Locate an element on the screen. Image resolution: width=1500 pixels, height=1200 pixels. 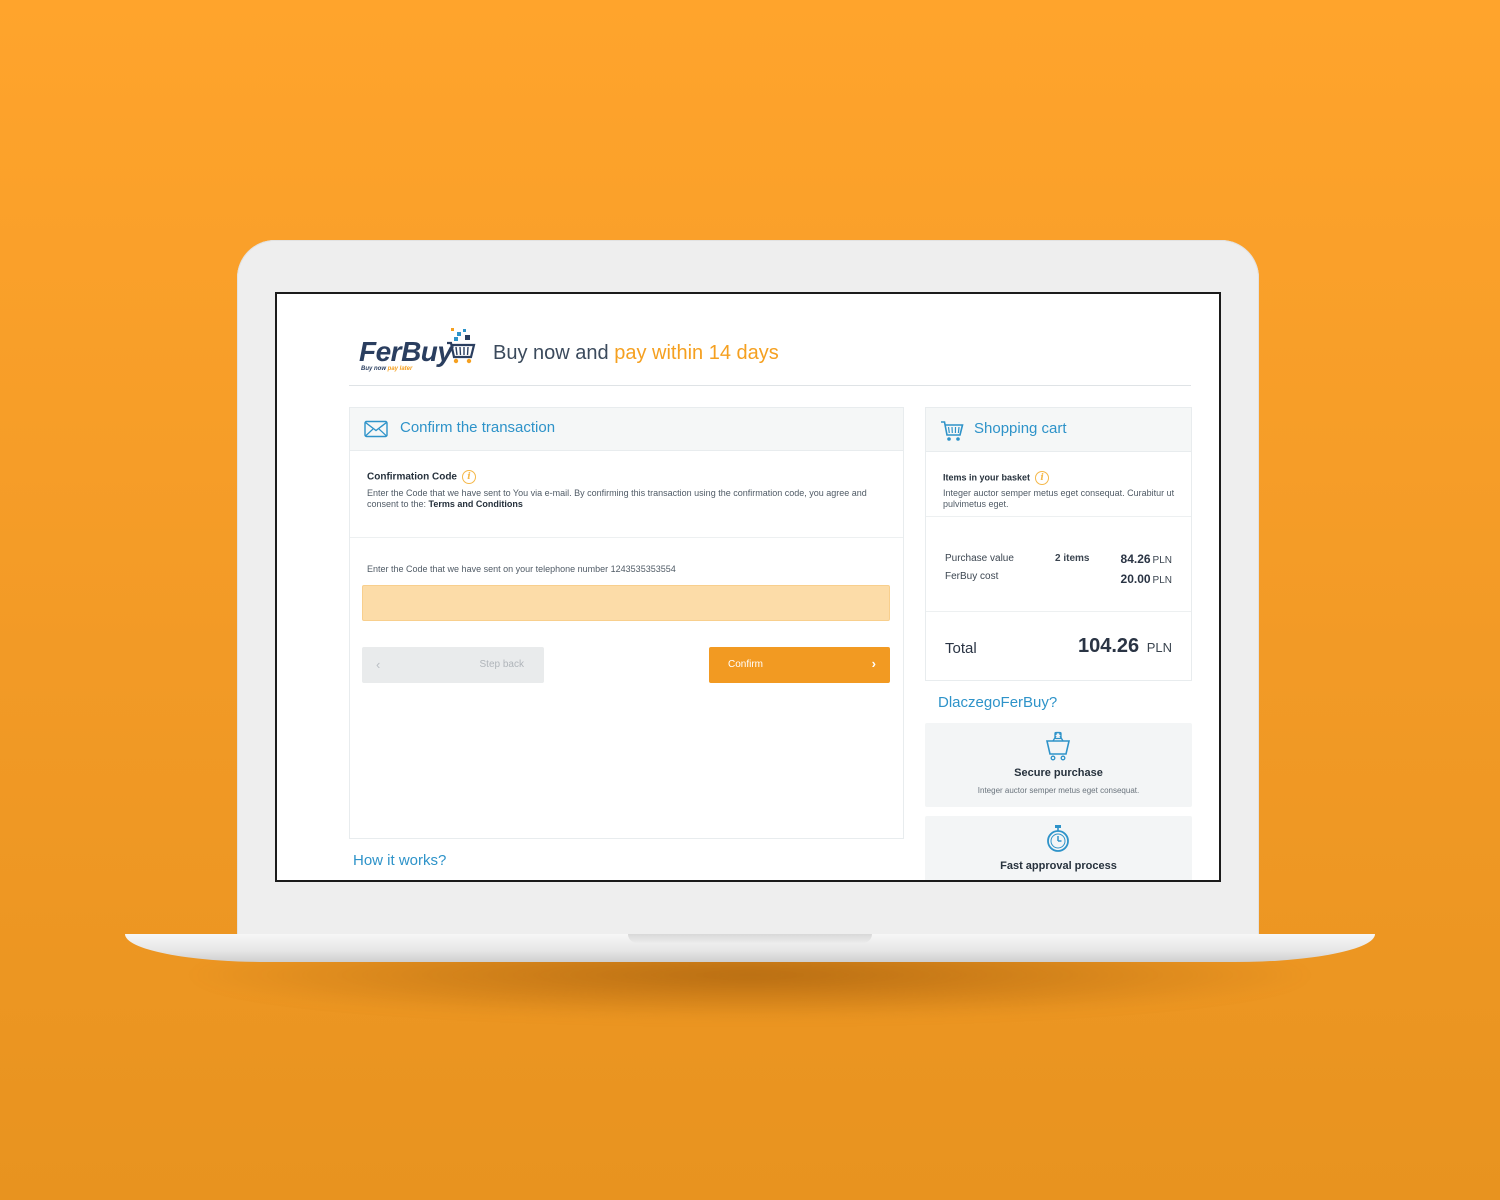
ferbuy-logo: FerBuy Buy now pay later is located at coordinates (419, 349).